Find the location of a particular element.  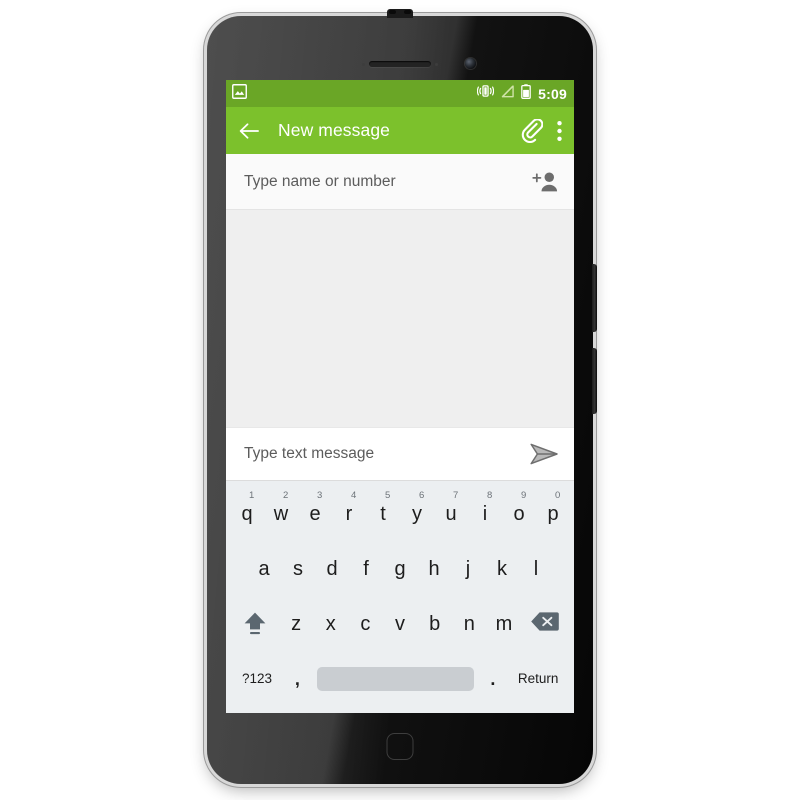

symbols-key: ?123 is located at coordinates (257, 678).